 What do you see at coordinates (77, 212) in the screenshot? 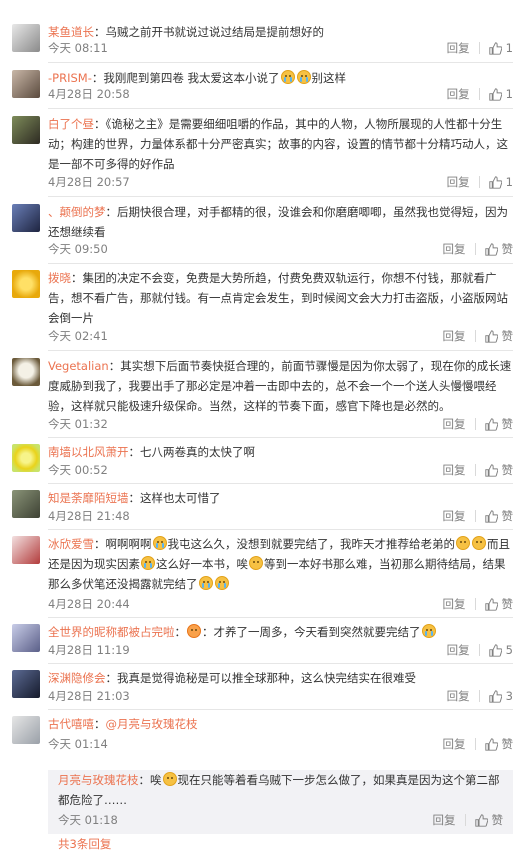
I see `comment-username: 、颠倒的梦` at bounding box center [77, 212].